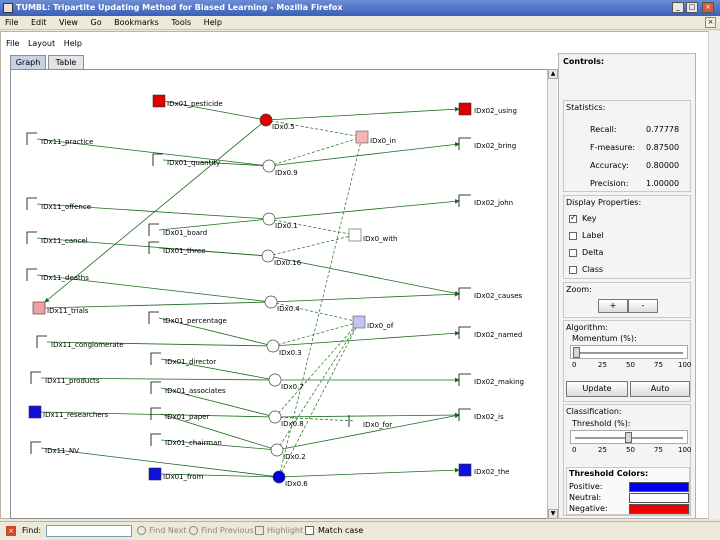 This screenshot has height=540, width=720. I want to click on classification-title: Classification:, so click(594, 411).